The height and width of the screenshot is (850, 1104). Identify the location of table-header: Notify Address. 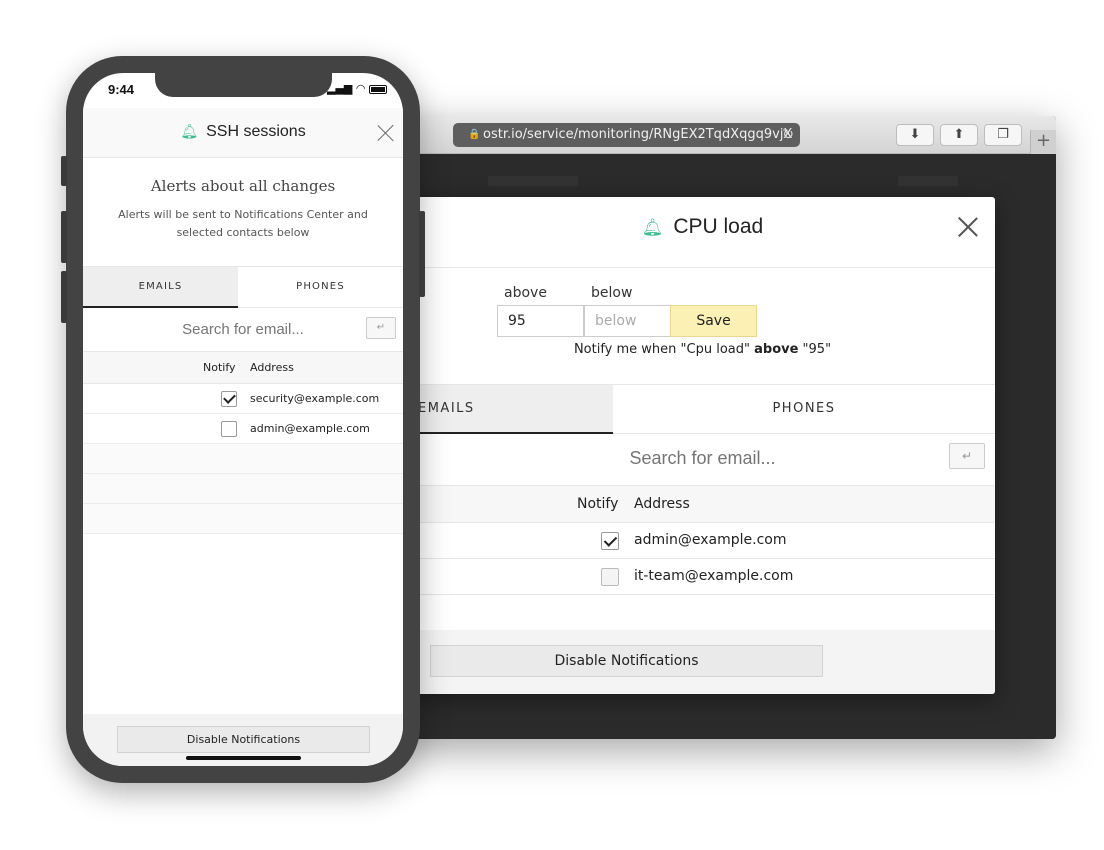
(702, 504).